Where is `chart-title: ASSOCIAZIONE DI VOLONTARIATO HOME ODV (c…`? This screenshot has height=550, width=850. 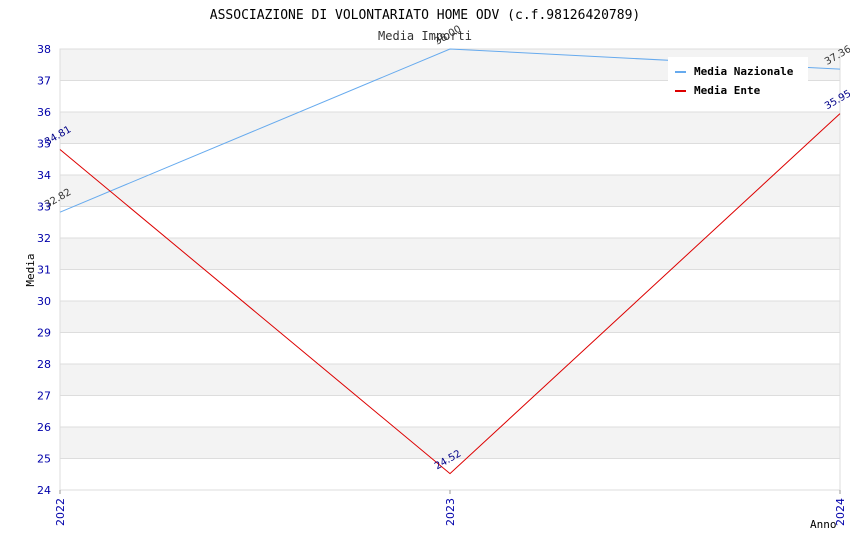
chart-title: ASSOCIAZIONE DI VOLONTARIATO HOME ODV (c… is located at coordinates (425, 15).